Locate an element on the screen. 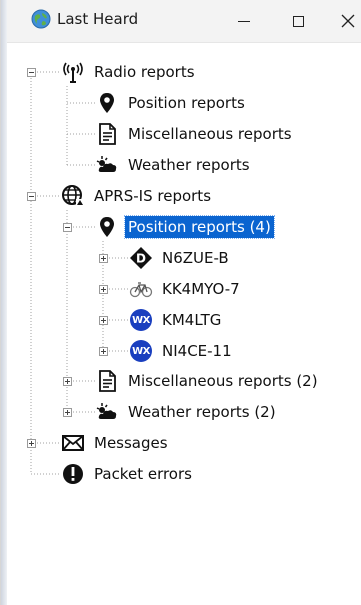 The width and height of the screenshot is (361, 605). station-callsign: KK4MYO-7 is located at coordinates (201, 289).